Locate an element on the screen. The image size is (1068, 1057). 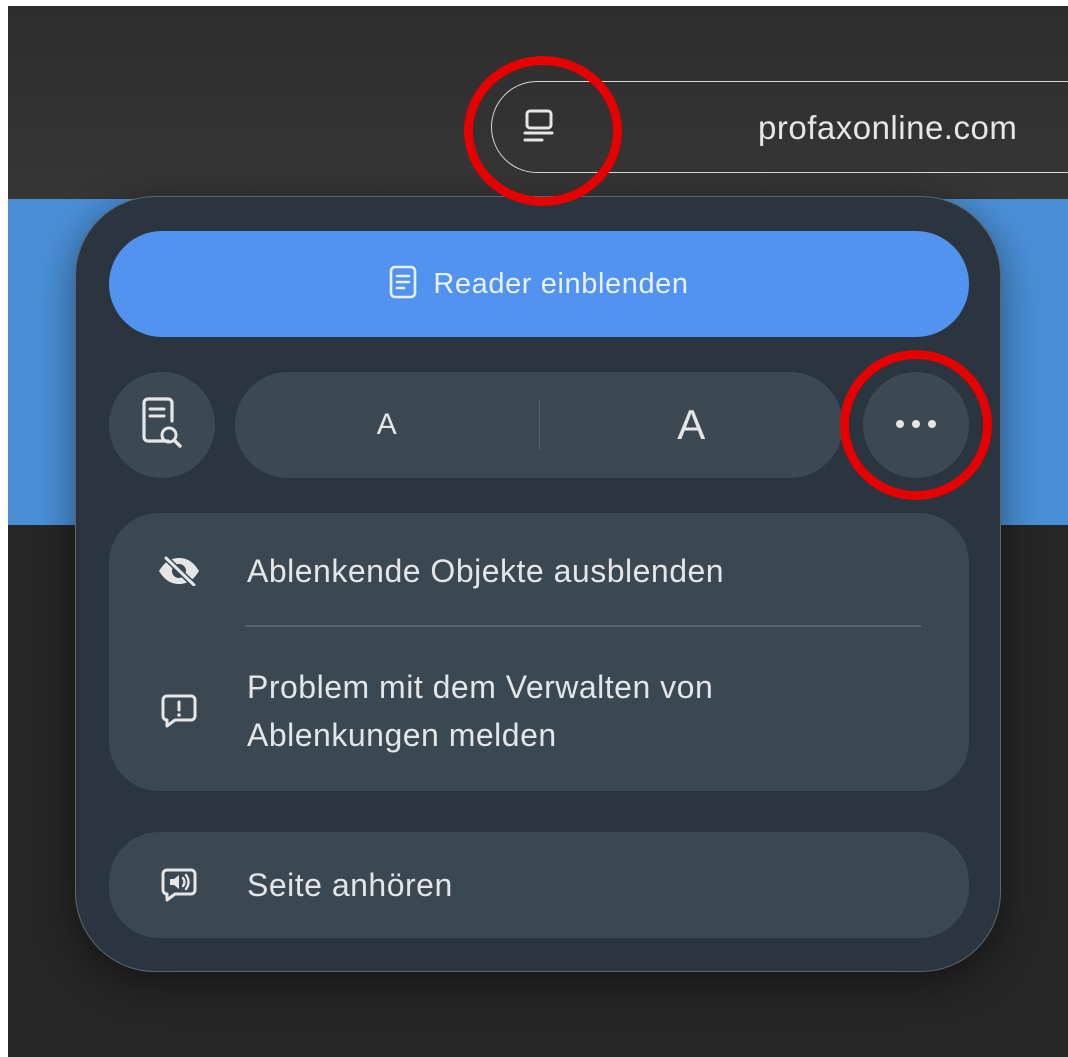
hide-distracting-items-row: Ablenkende Objekte ausblenden is located at coordinates (539, 571).